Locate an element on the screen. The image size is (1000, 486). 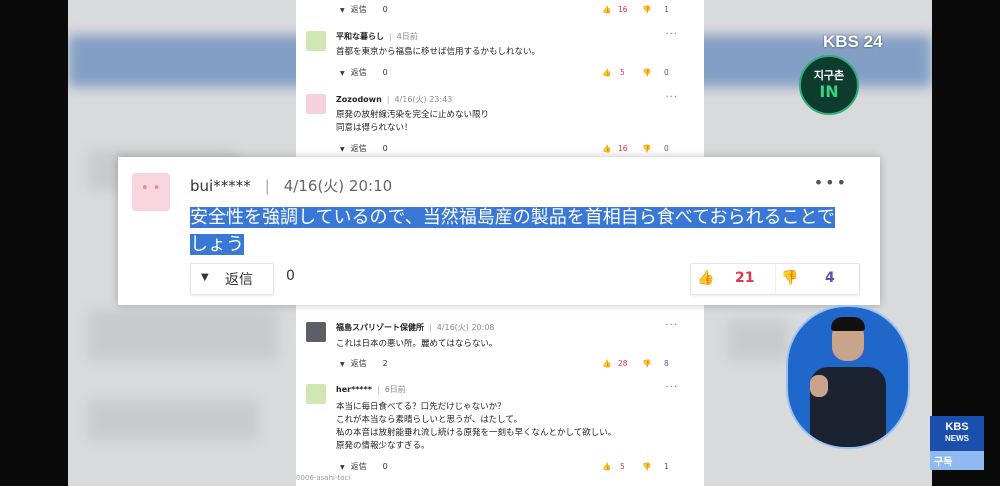
username: 平和な暮らし is located at coordinates (360, 36).